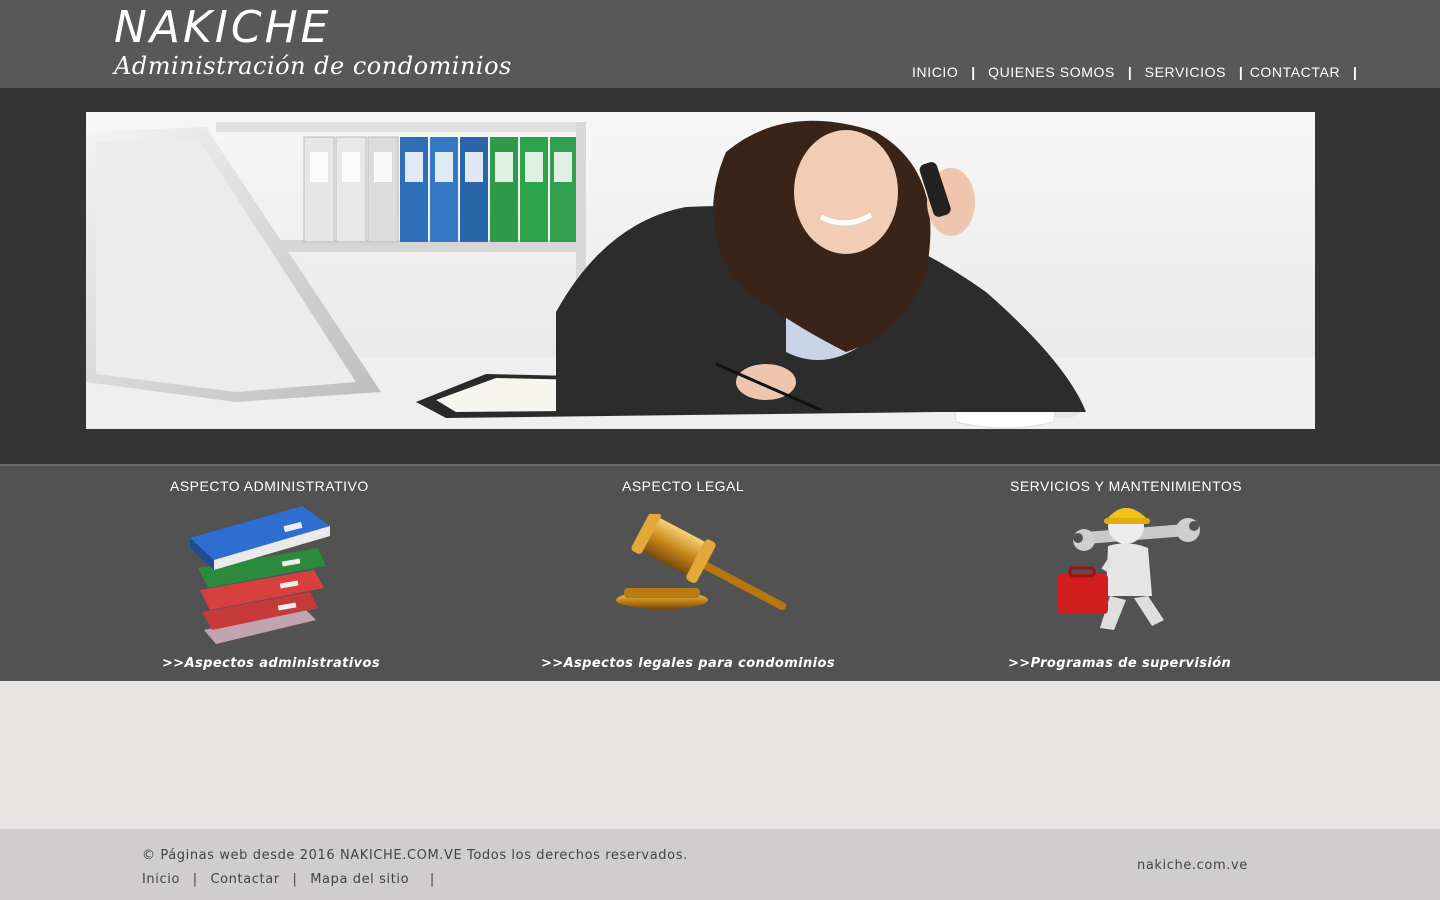  I want to click on brand-tagline: Administración de condominios, so click(313, 66).